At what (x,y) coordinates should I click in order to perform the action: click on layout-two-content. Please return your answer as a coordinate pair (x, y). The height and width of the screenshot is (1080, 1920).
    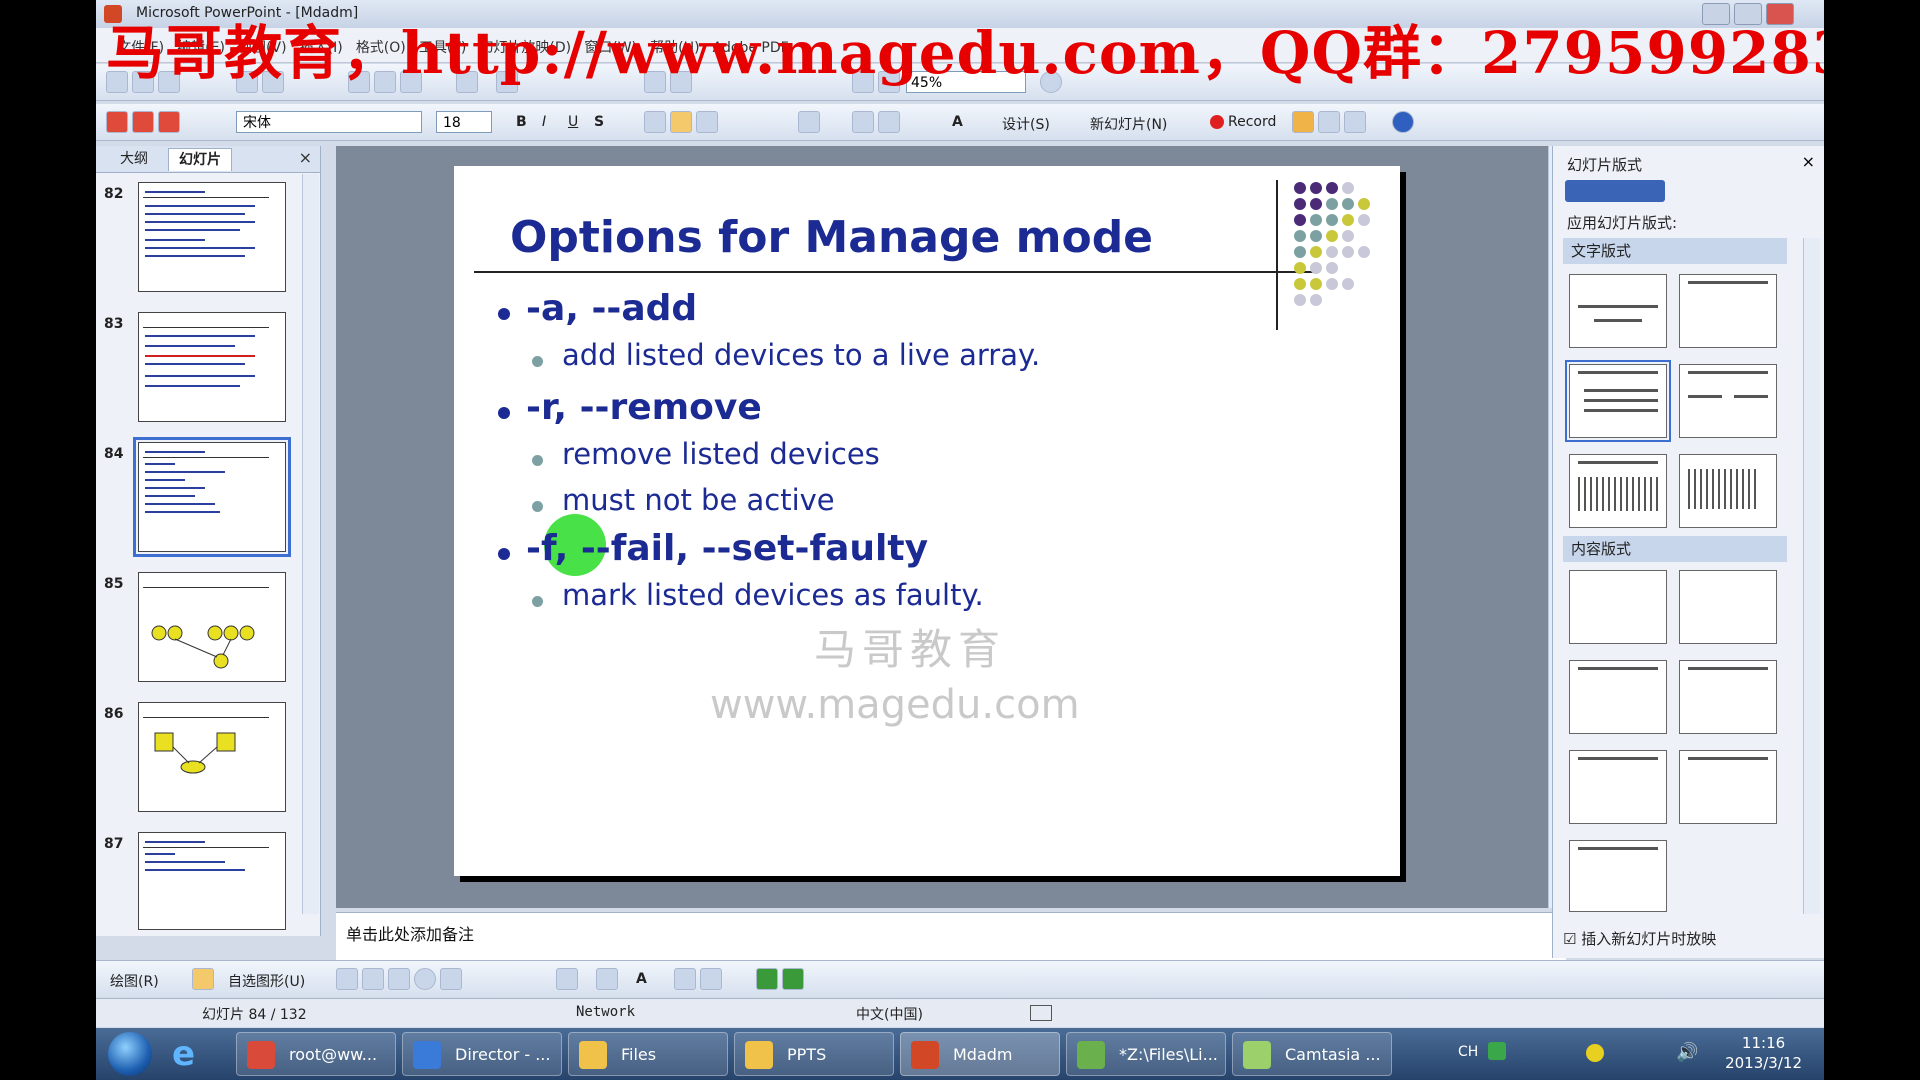
    Looking at the image, I should click on (1728, 697).